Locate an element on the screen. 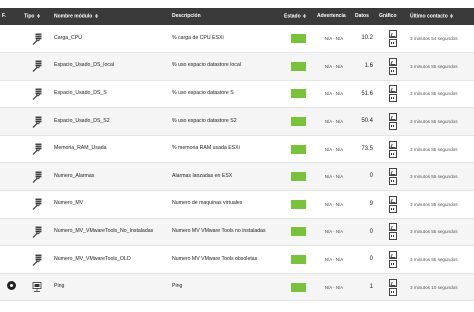  radio-button-icon is located at coordinates (11, 286).